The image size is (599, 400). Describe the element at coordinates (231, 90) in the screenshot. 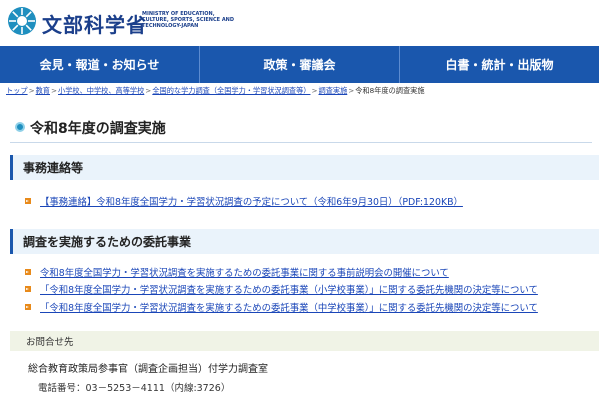

I see `breadcrumb-item: 全国的な学力調査（全国学力・学習状況調査等）` at that location.